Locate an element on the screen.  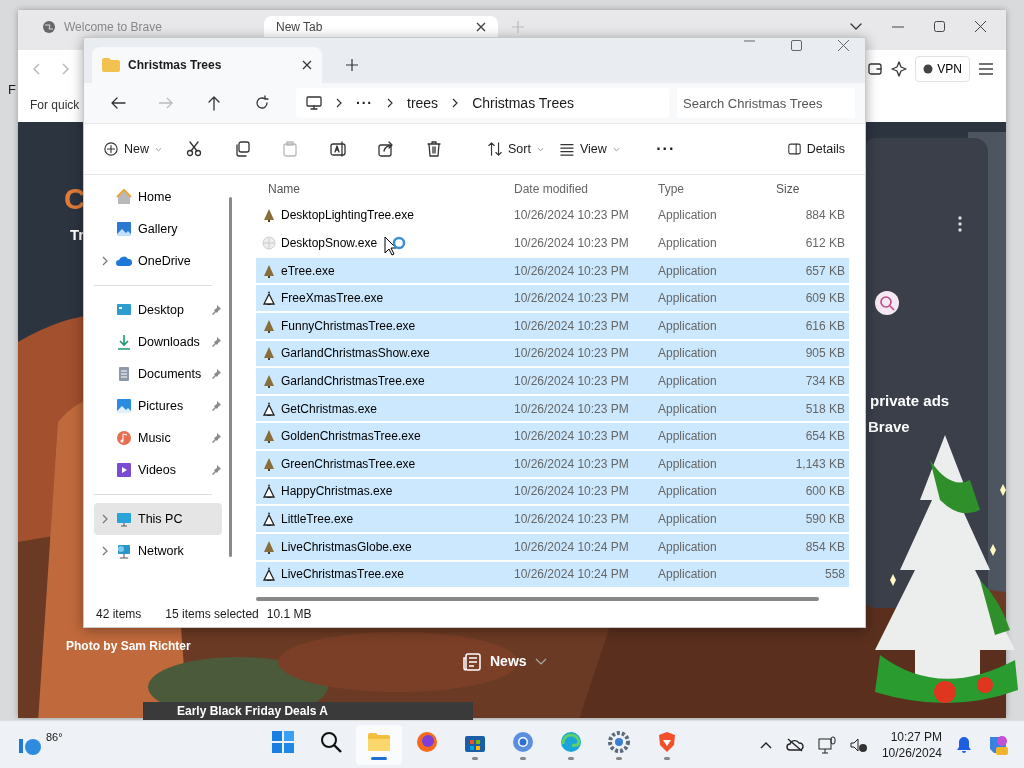
breadcrumb-item: Christmas Trees is located at coordinates (523, 103).